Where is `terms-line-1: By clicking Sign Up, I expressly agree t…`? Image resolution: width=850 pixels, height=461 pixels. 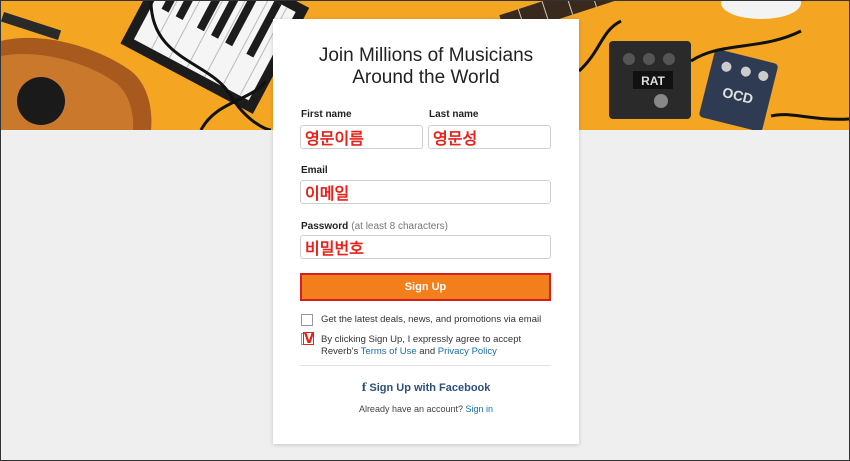
terms-line-1: By clicking Sign Up, I expressly agree t… is located at coordinates (421, 339).